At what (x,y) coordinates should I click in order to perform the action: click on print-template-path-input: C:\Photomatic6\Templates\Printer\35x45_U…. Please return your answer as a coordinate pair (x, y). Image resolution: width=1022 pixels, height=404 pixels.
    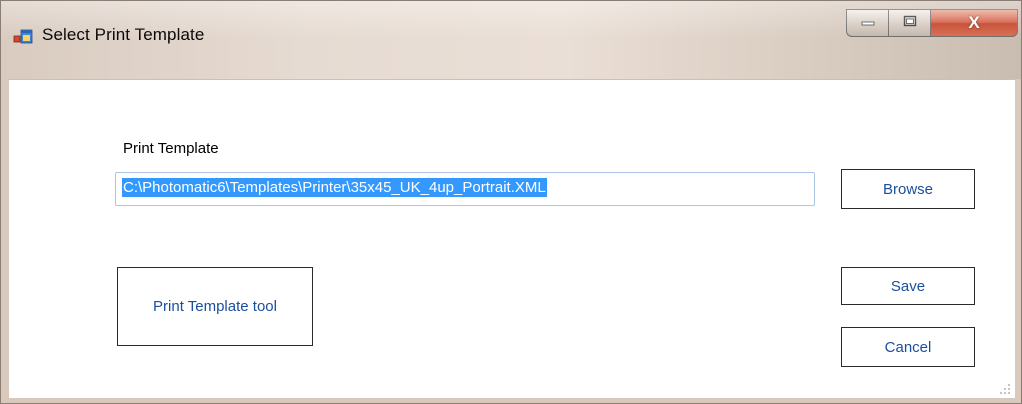
    Looking at the image, I should click on (465, 189).